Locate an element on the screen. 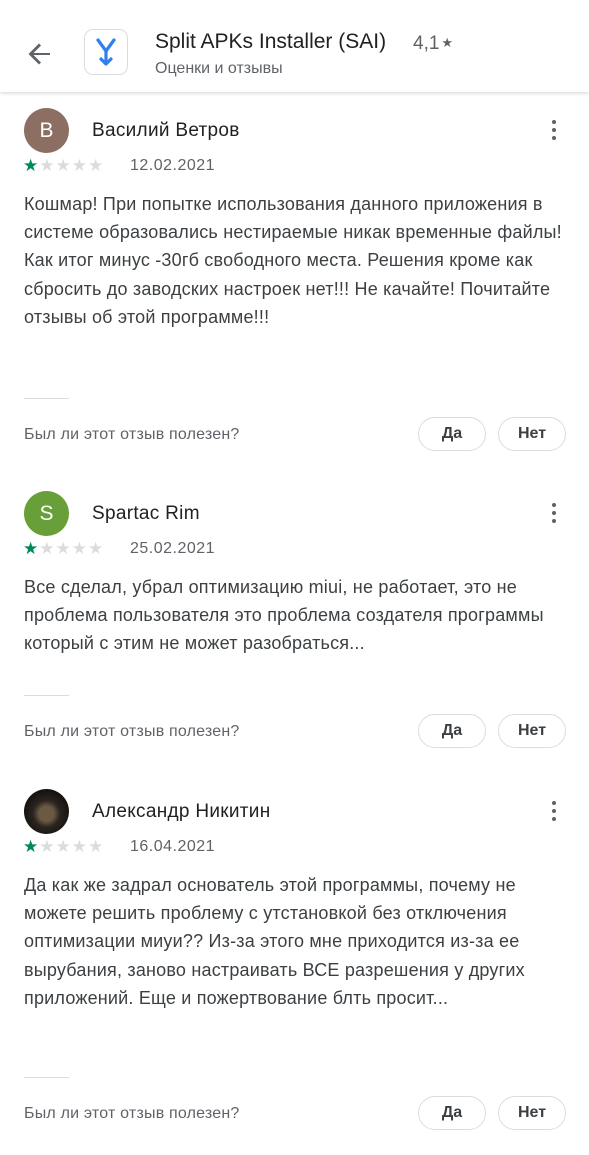  app-rating-value: 4,1 is located at coordinates (426, 43).